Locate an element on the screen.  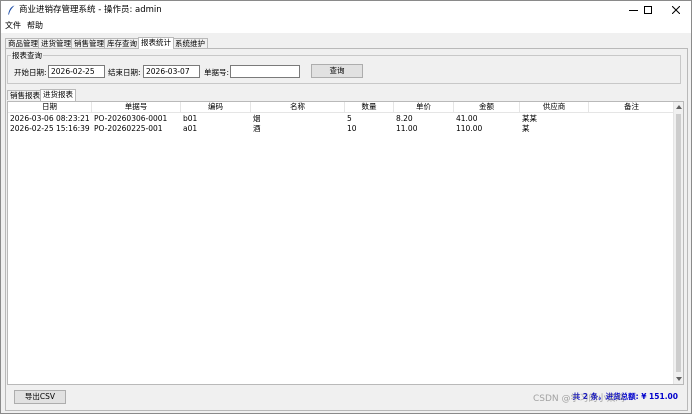
cell-unit-price: 11.00 is located at coordinates (407, 128).